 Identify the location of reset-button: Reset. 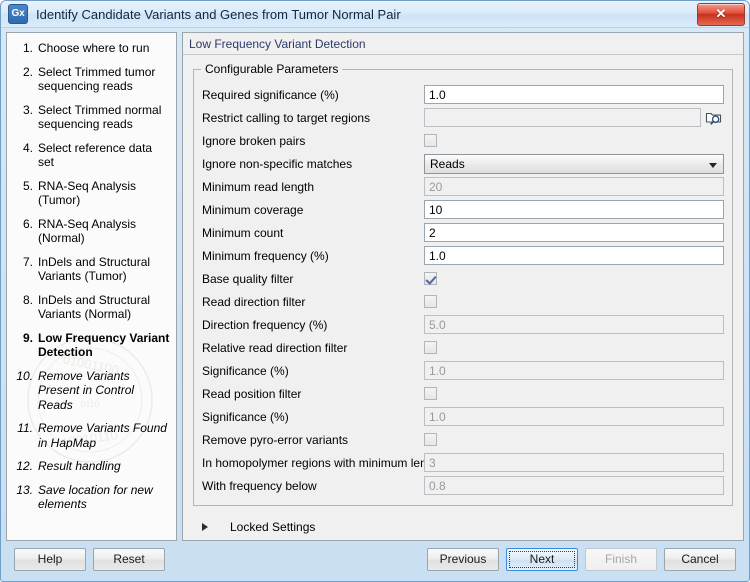
(129, 559).